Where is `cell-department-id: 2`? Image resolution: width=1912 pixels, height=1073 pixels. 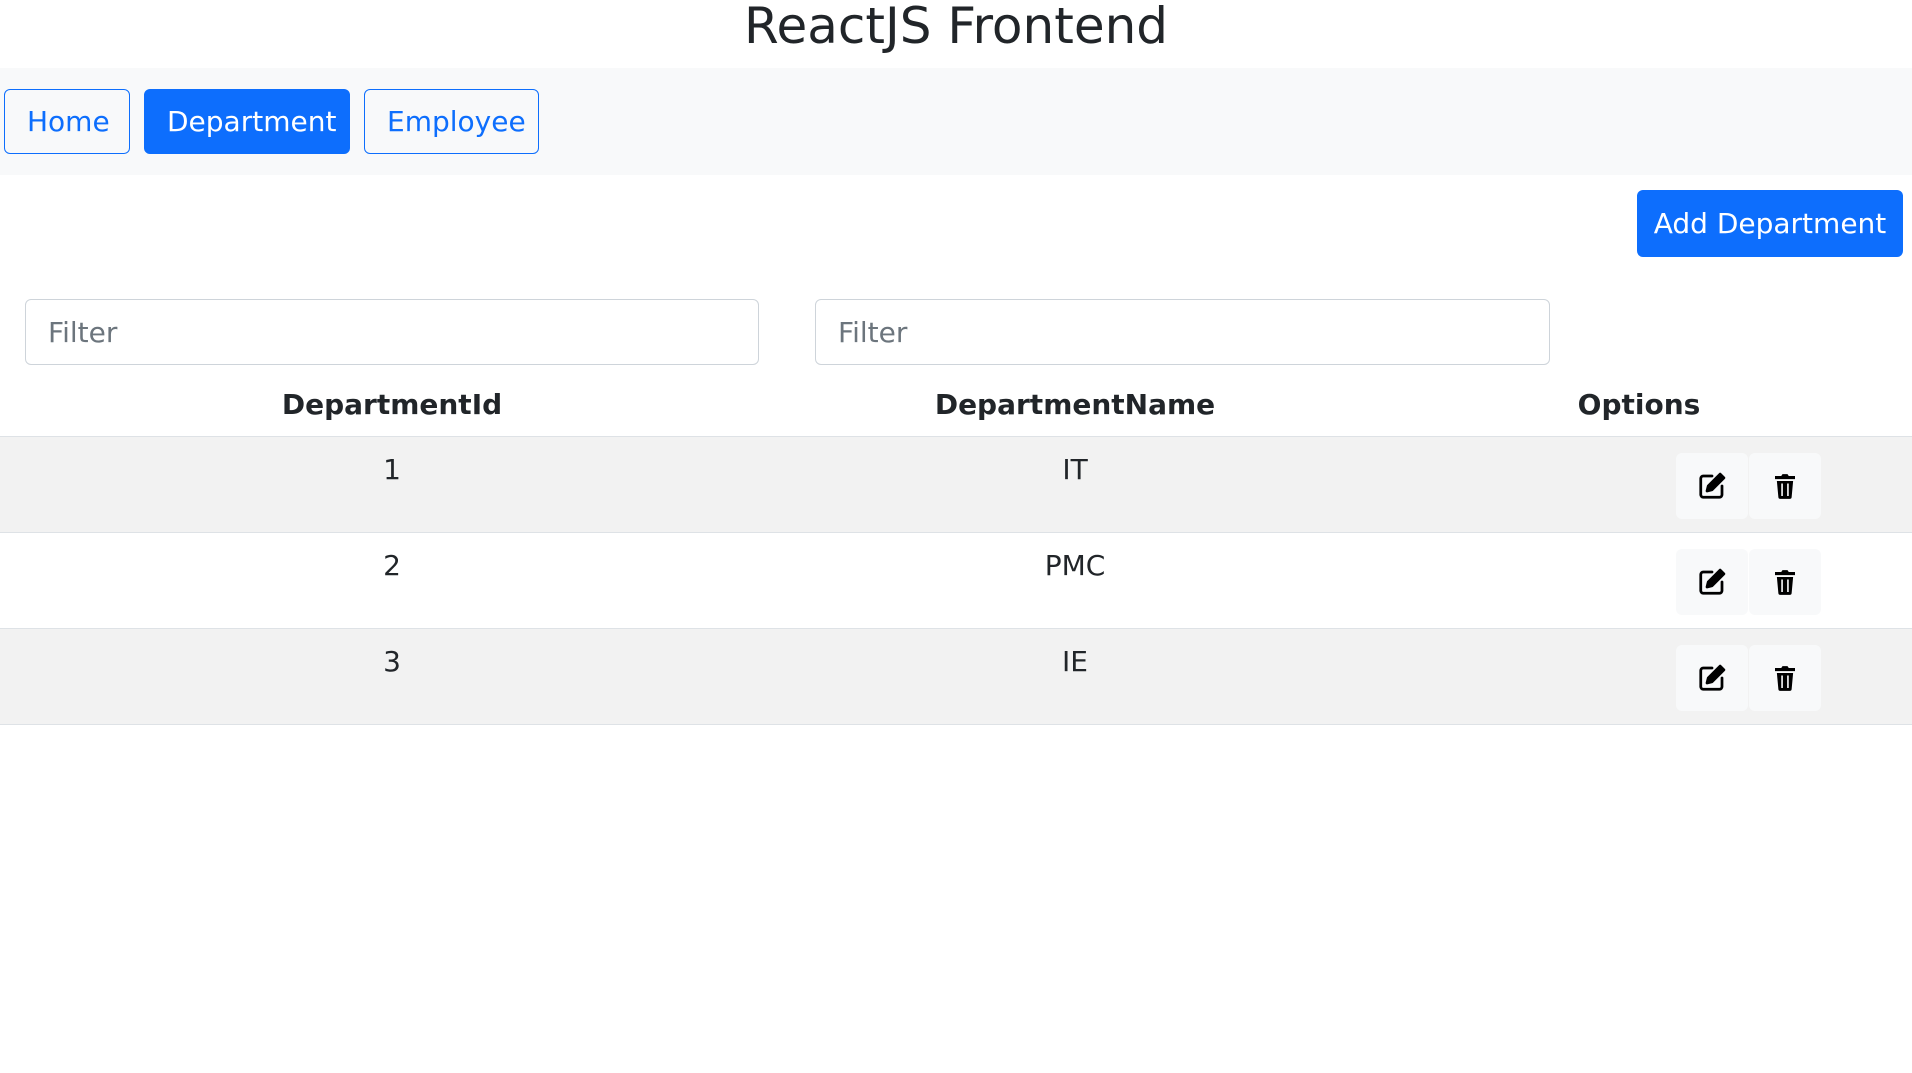
cell-department-id: 2 is located at coordinates (392, 580).